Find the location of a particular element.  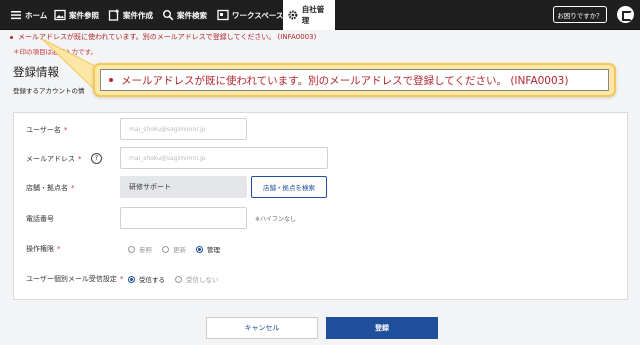

store-search-button: 店舗・拠点を検索 is located at coordinates (289, 187).